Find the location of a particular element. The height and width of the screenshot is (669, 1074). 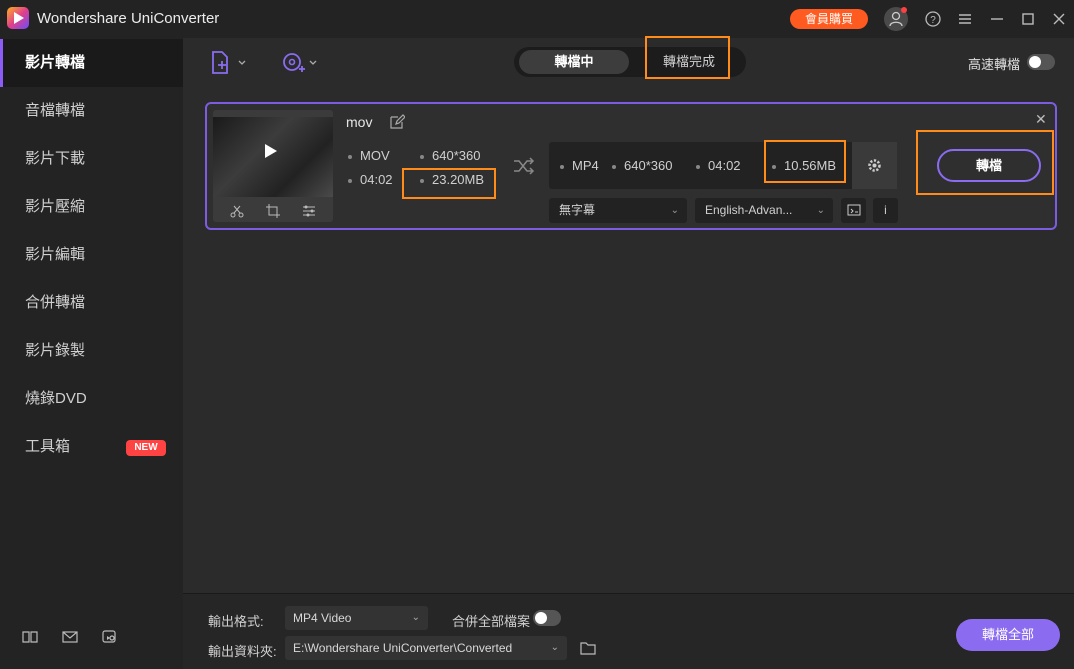

avatar is located at coordinates (896, 19).